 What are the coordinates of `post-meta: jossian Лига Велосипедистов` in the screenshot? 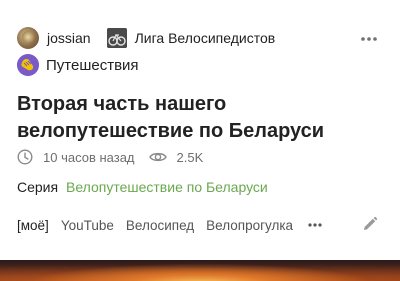 It's located at (146, 38).